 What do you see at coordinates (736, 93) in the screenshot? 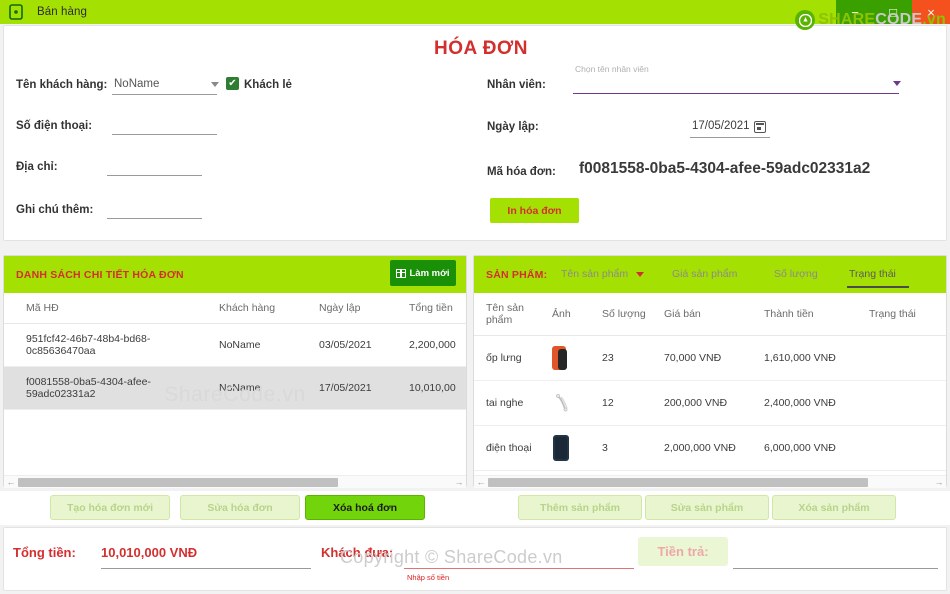
I see `employee-select` at bounding box center [736, 93].